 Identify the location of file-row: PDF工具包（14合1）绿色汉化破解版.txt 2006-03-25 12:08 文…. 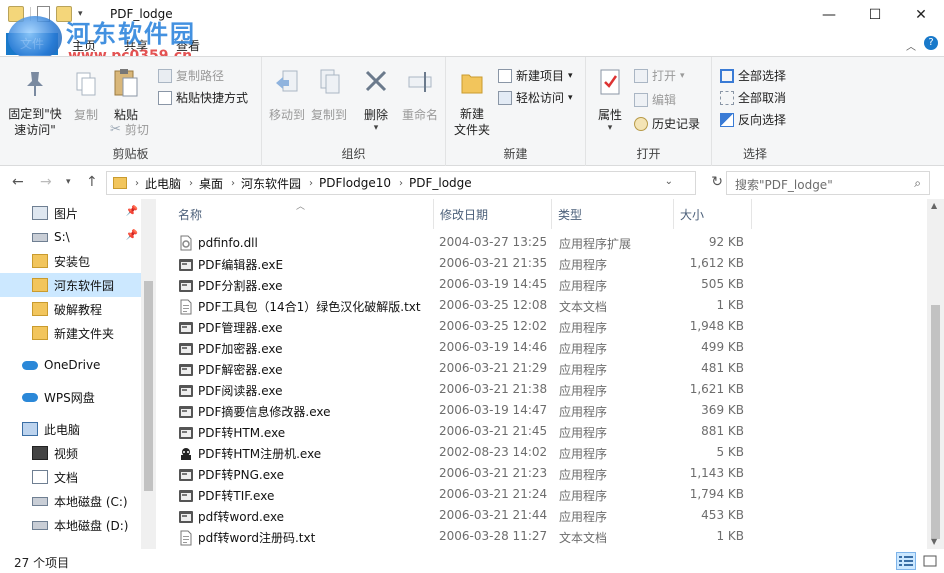
(462, 305).